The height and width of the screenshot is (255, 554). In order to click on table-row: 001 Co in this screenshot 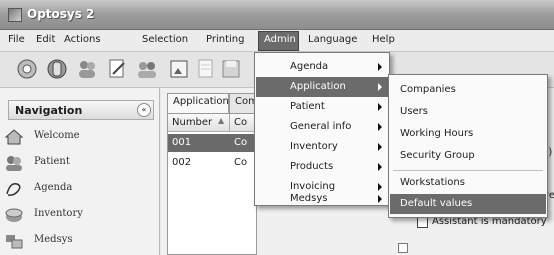, I will do `click(213, 143)`.